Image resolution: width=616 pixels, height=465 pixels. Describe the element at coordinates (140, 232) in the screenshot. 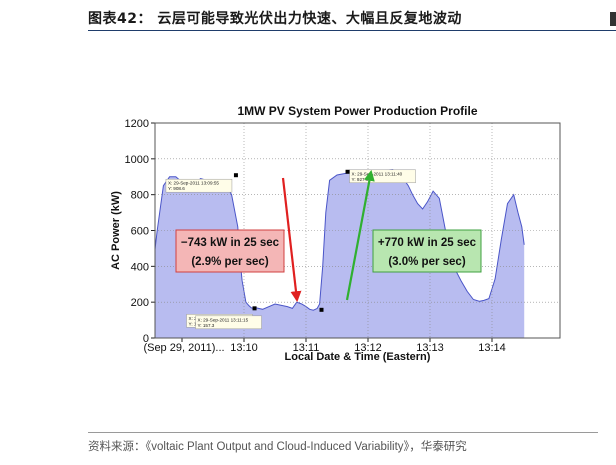

I see `y-tick-label: 600` at that location.